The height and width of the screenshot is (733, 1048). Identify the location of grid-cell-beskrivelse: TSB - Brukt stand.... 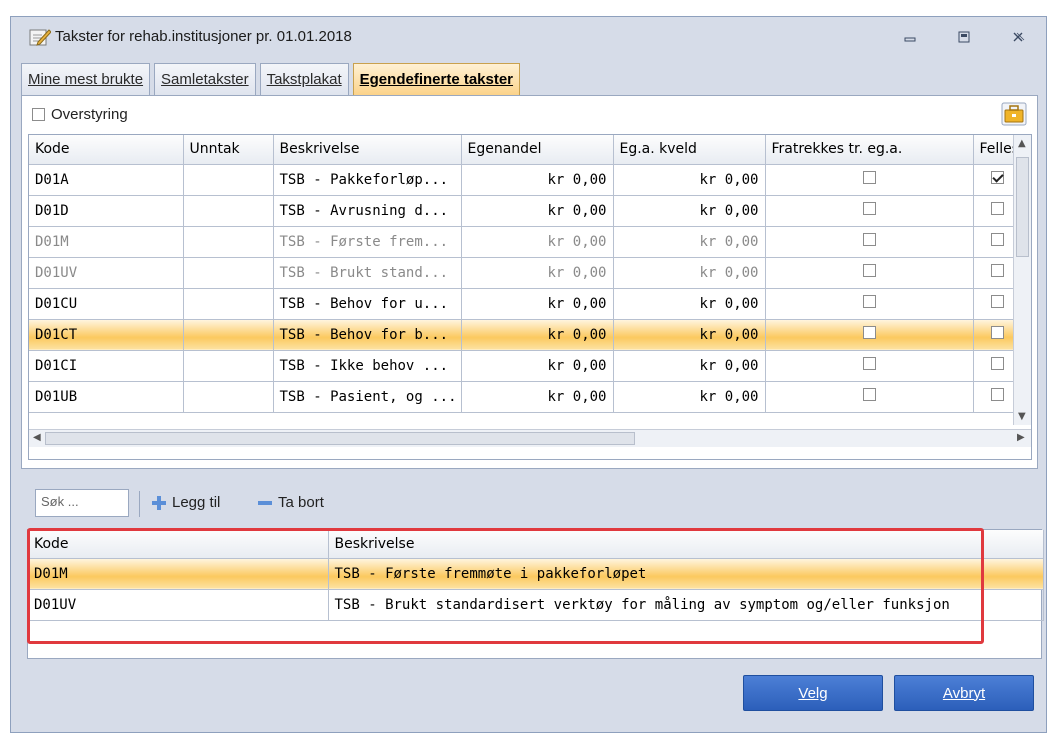
(367, 273).